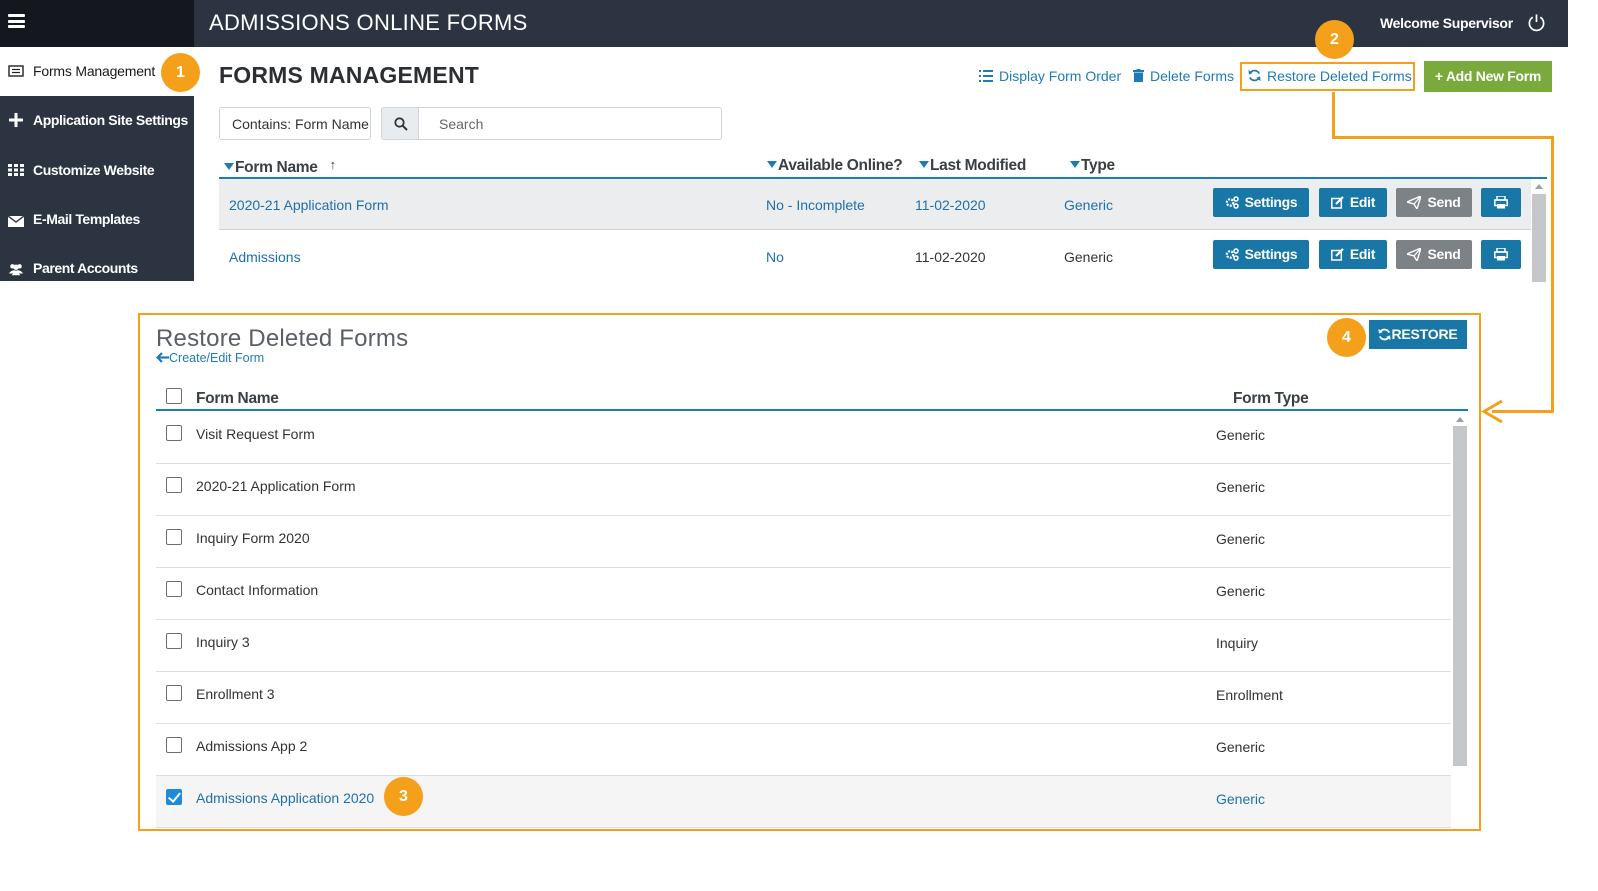  Describe the element at coordinates (110, 120) in the screenshot. I see `sidebar-item-label: Application Site Settings` at that location.